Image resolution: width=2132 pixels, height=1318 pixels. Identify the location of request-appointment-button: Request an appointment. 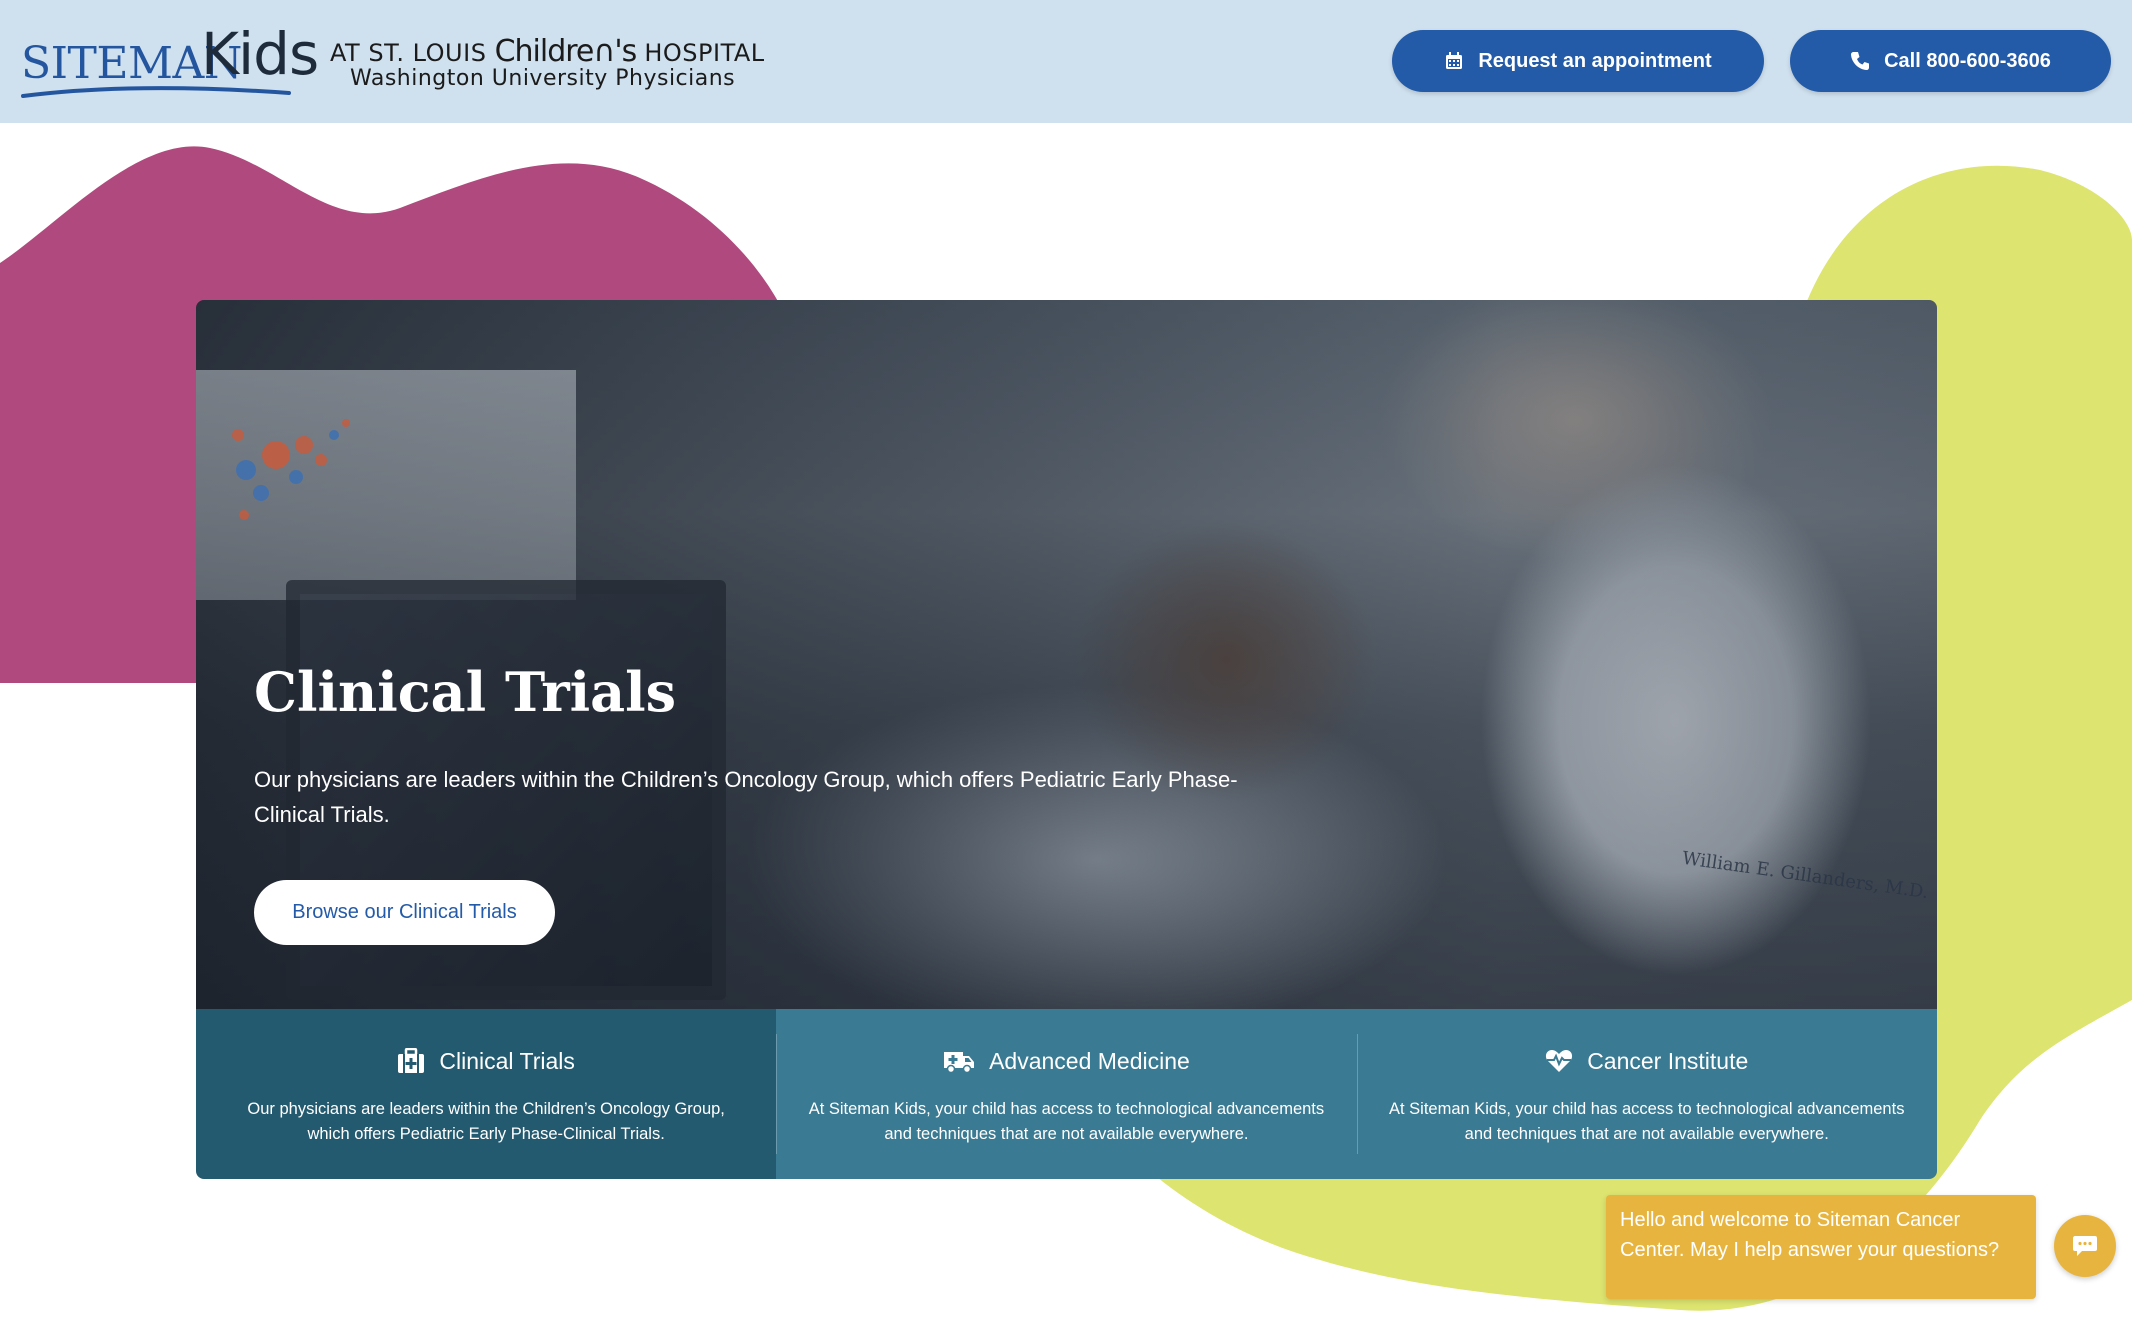
(1578, 61).